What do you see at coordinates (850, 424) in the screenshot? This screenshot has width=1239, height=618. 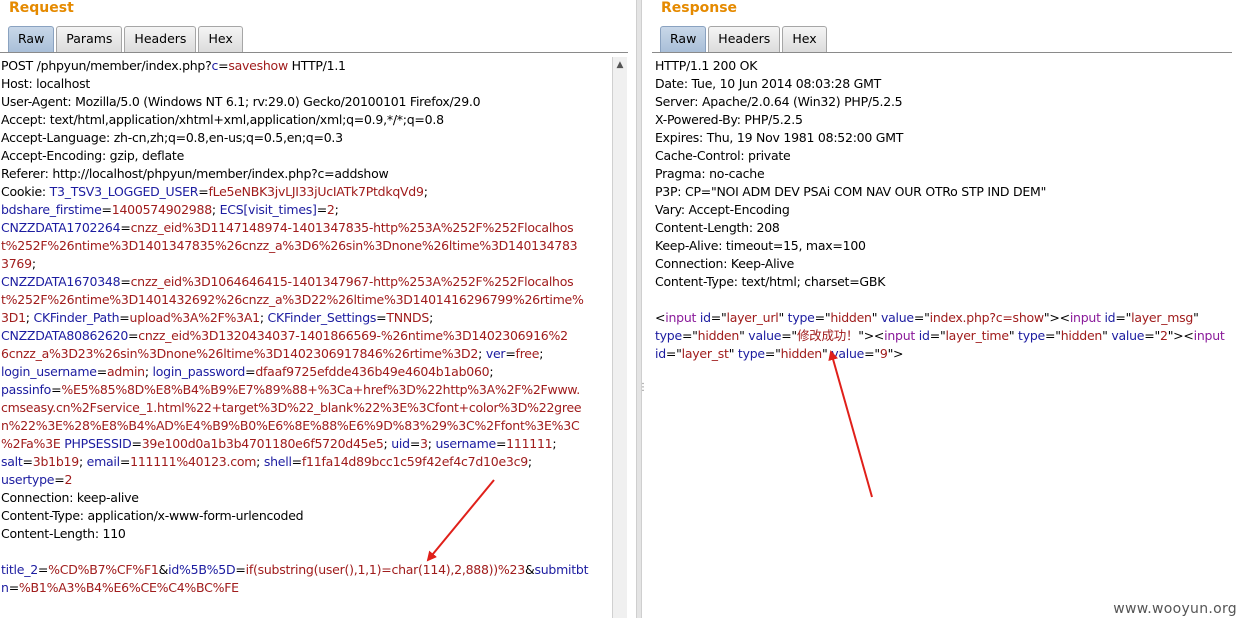 I see `response-arrow` at bounding box center [850, 424].